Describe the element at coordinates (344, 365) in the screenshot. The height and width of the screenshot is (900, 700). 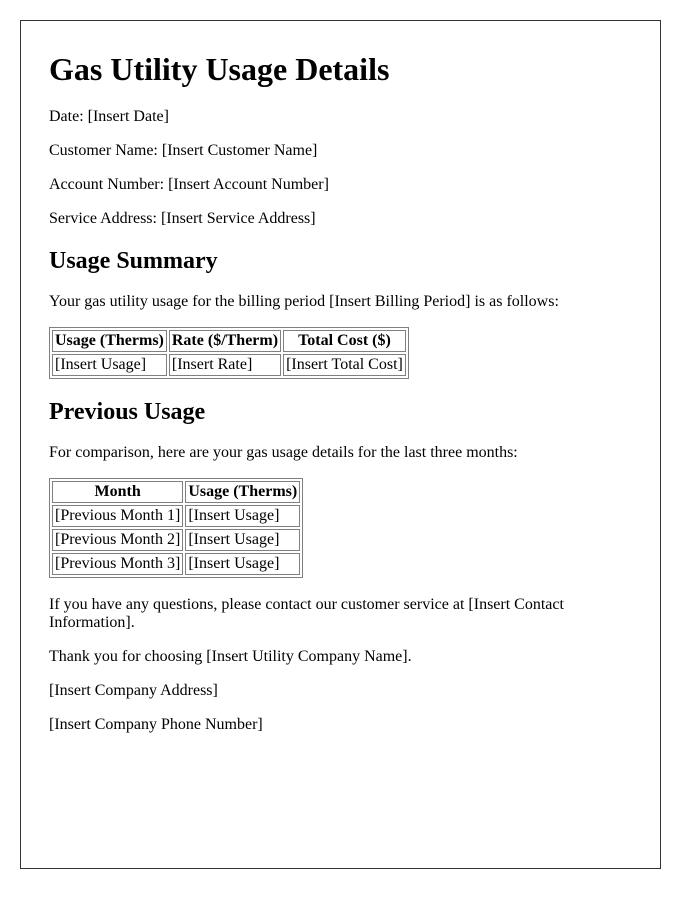
I see `cell-total-cost: [Insert Total Cost]` at that location.